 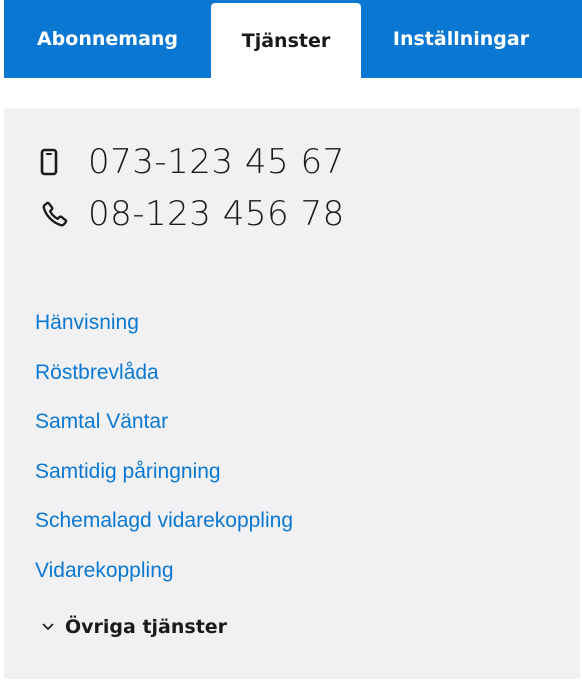 What do you see at coordinates (56, 214) in the screenshot?
I see `phone-handset-icon` at bounding box center [56, 214].